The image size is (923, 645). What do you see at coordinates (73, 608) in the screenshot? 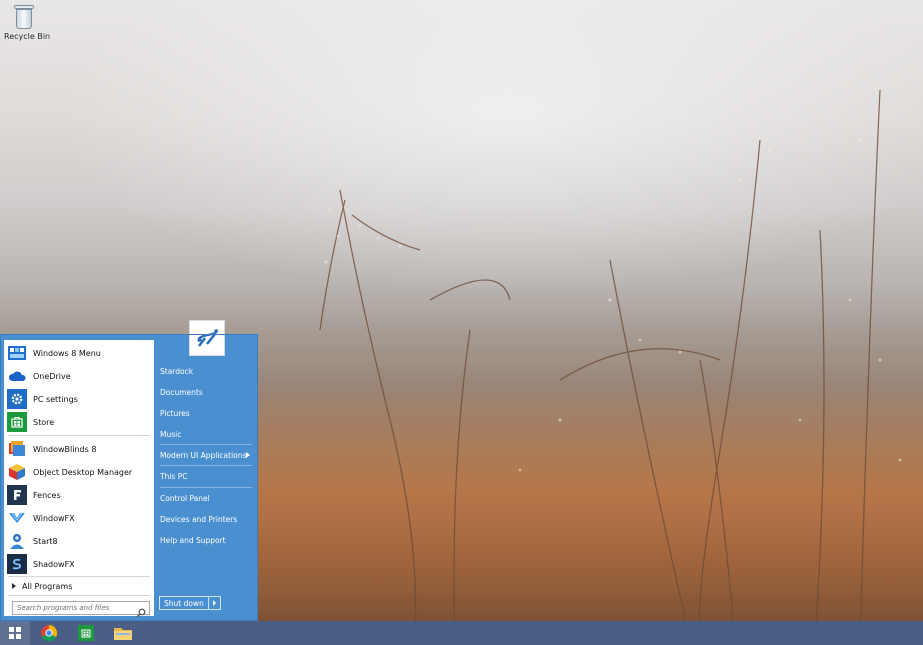
I see `search-input` at bounding box center [73, 608].